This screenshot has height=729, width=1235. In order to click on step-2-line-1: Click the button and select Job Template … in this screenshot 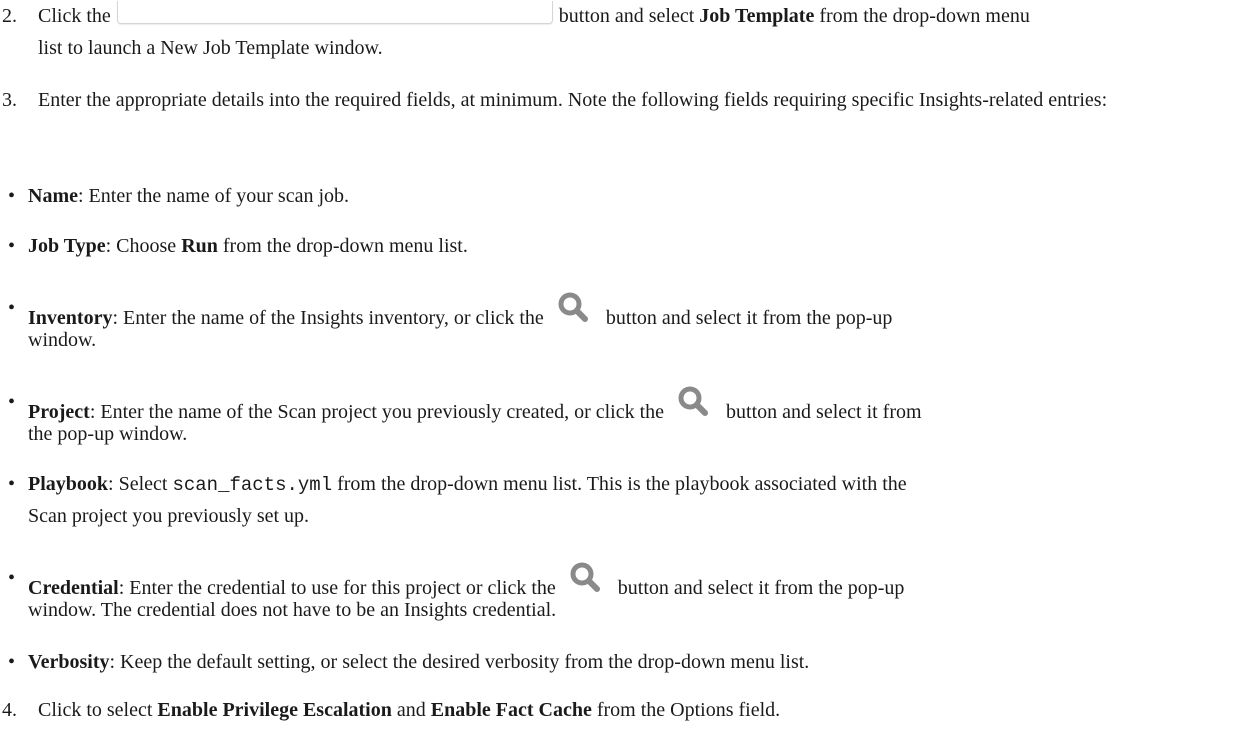, I will do `click(631, 16)`.